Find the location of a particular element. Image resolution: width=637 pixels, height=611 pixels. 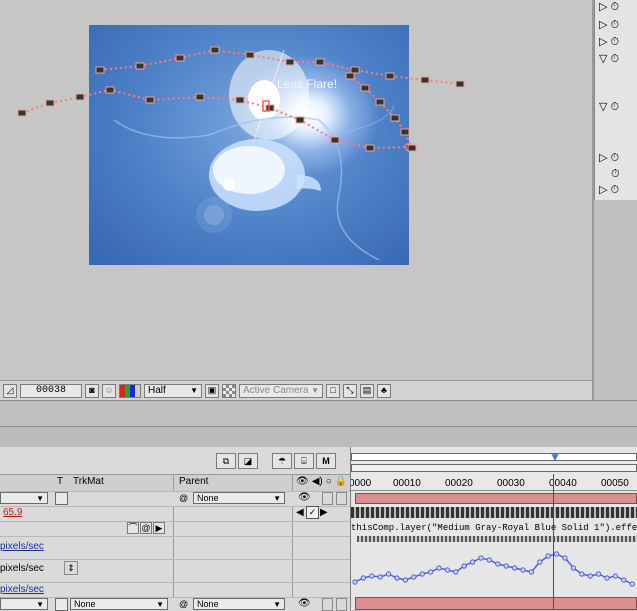

transparency-grid-icon is located at coordinates (229, 390).